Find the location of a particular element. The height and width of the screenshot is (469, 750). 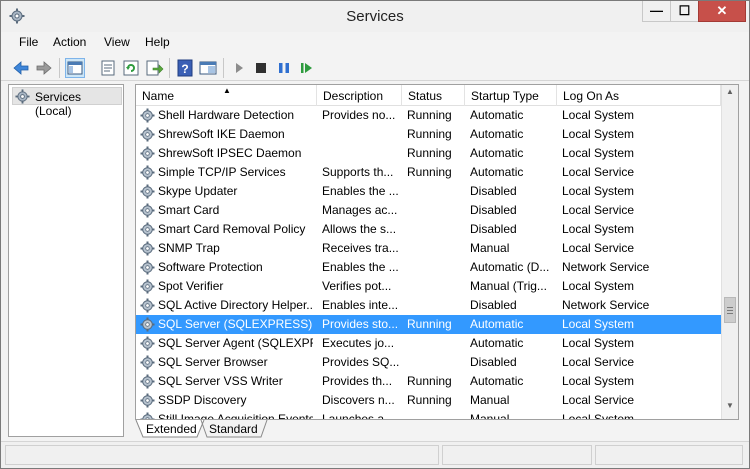

tab-standard: Standard is located at coordinates (235, 429).